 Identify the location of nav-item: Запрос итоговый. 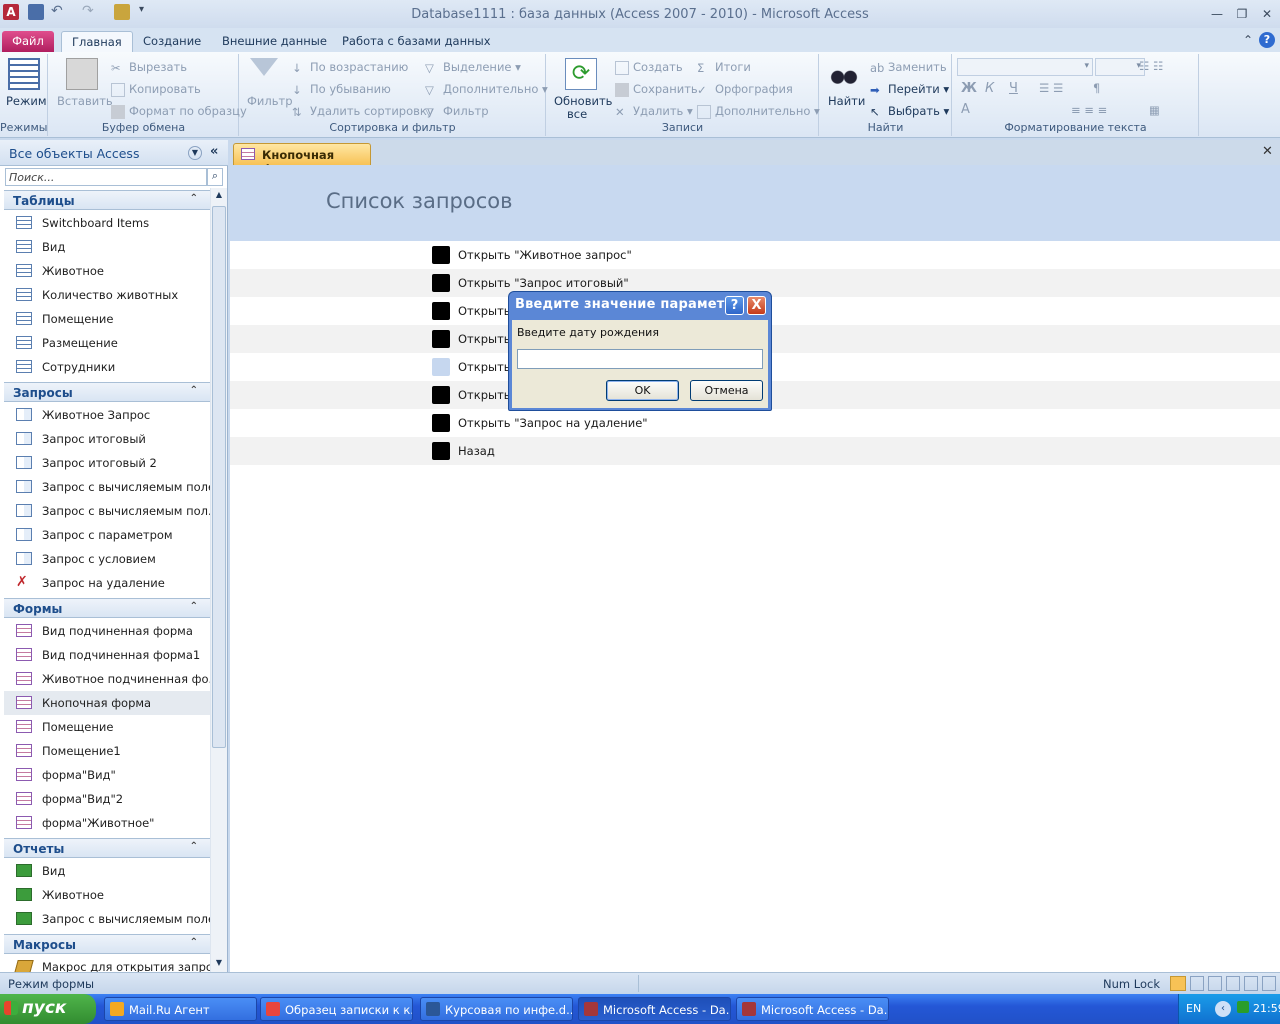
(107, 439).